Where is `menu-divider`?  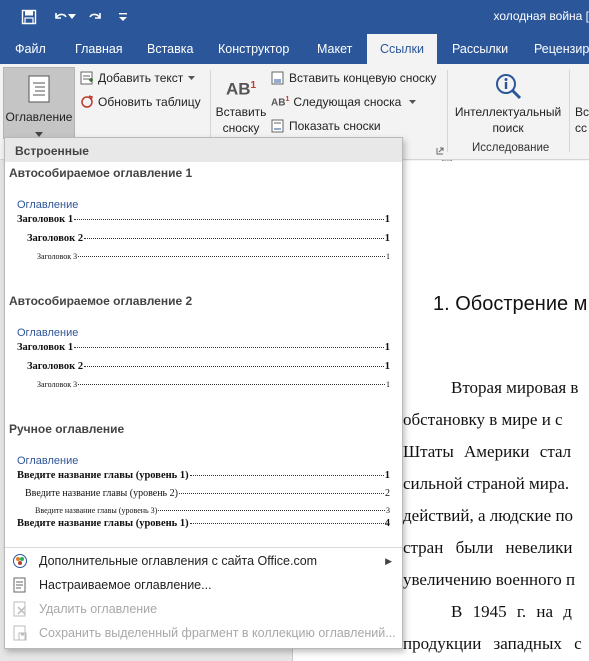
menu-divider is located at coordinates (203, 547).